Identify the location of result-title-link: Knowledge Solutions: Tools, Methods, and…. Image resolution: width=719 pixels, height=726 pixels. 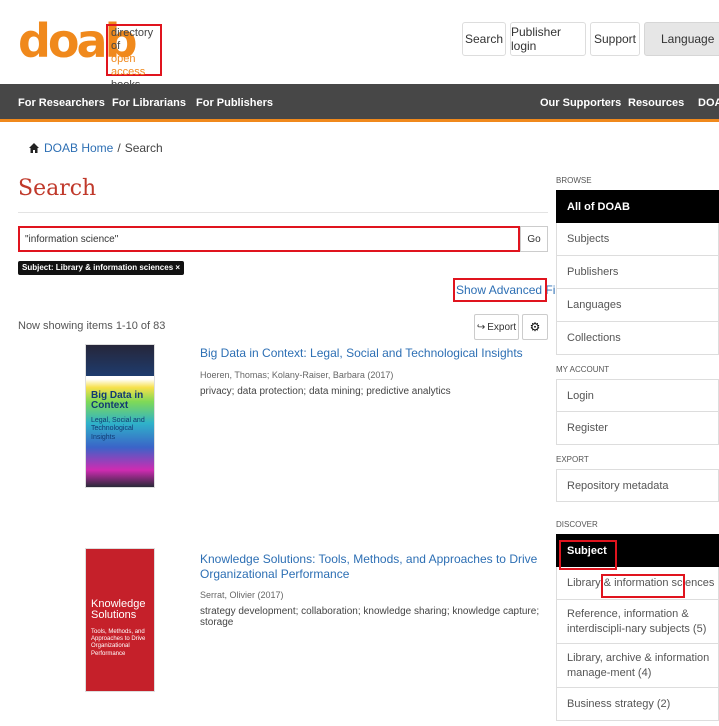
(372, 567).